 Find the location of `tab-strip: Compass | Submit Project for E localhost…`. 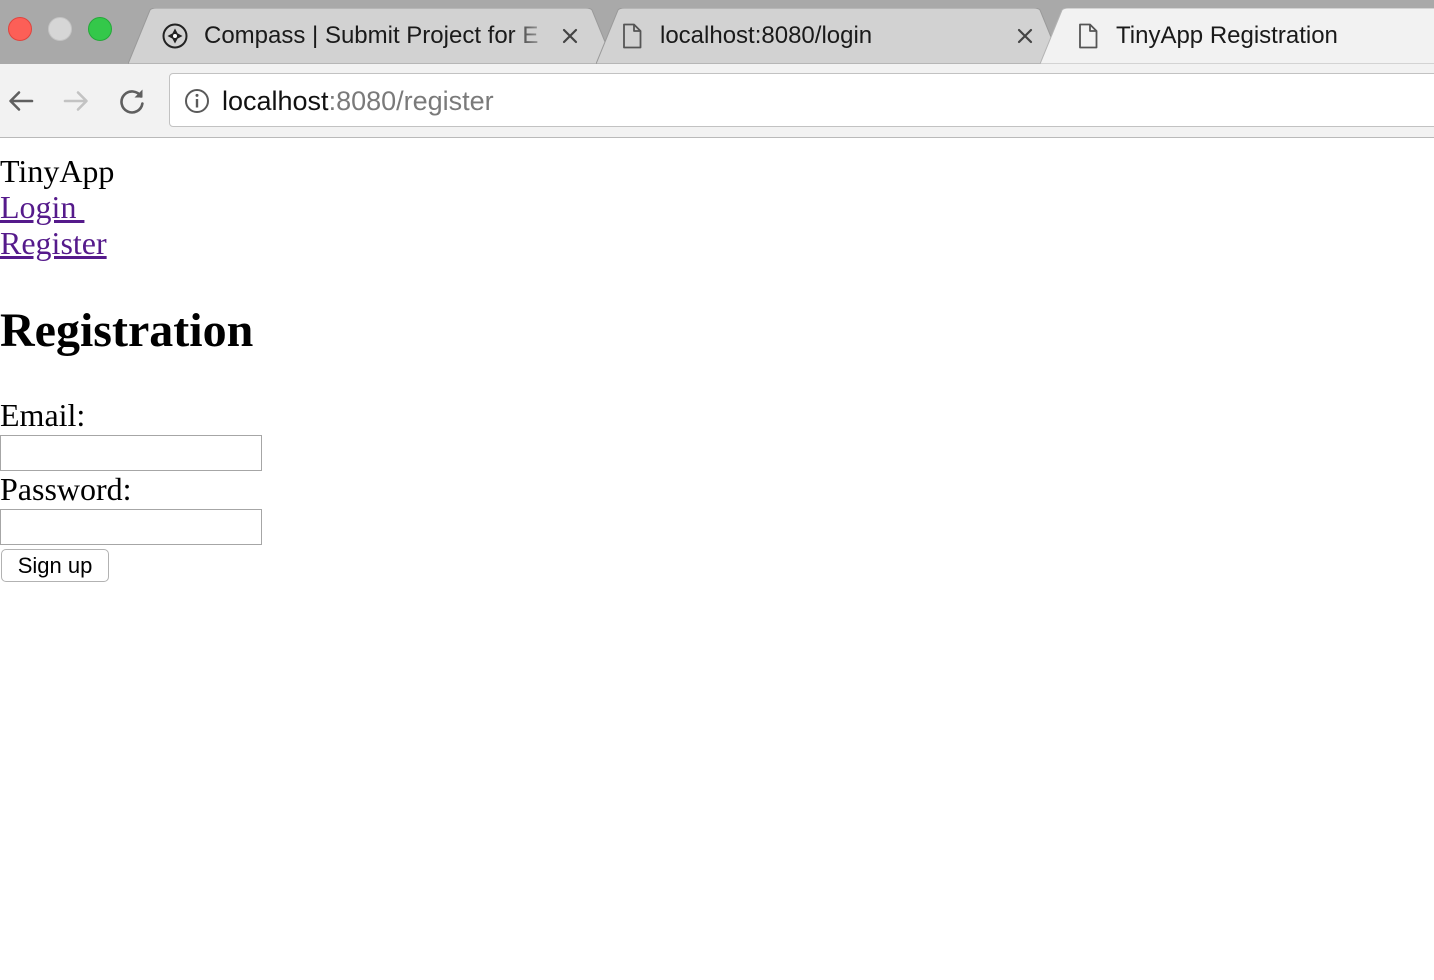

tab-strip: Compass | Submit Project for E localhost… is located at coordinates (717, 32).